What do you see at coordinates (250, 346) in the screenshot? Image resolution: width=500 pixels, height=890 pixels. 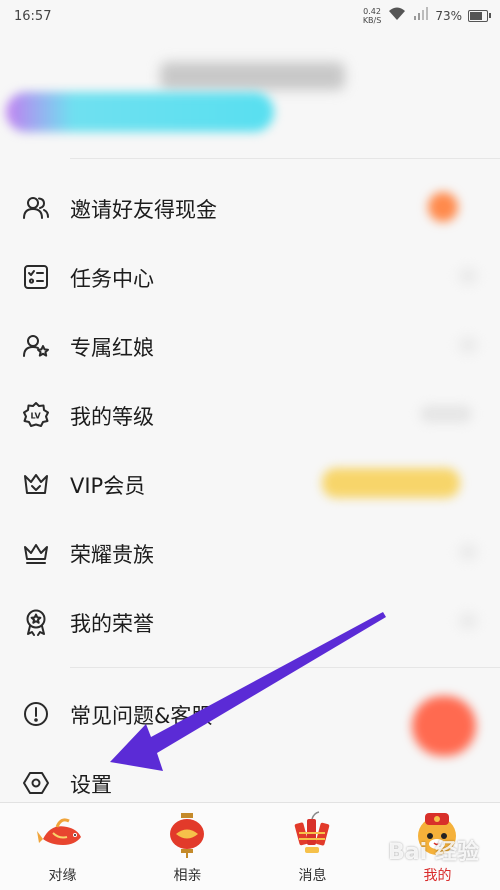 I see `menu-item-matchmaker: 专属红娘` at bounding box center [250, 346].